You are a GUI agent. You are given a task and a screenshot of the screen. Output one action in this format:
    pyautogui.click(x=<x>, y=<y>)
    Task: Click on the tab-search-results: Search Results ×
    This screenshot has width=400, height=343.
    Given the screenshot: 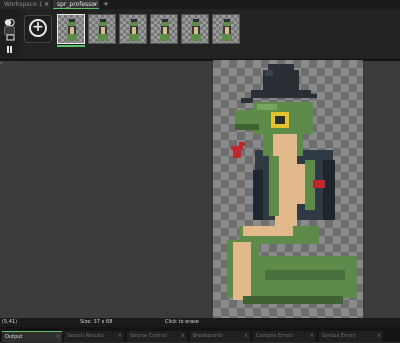 What is the action you would take?
    pyautogui.click(x=94, y=336)
    